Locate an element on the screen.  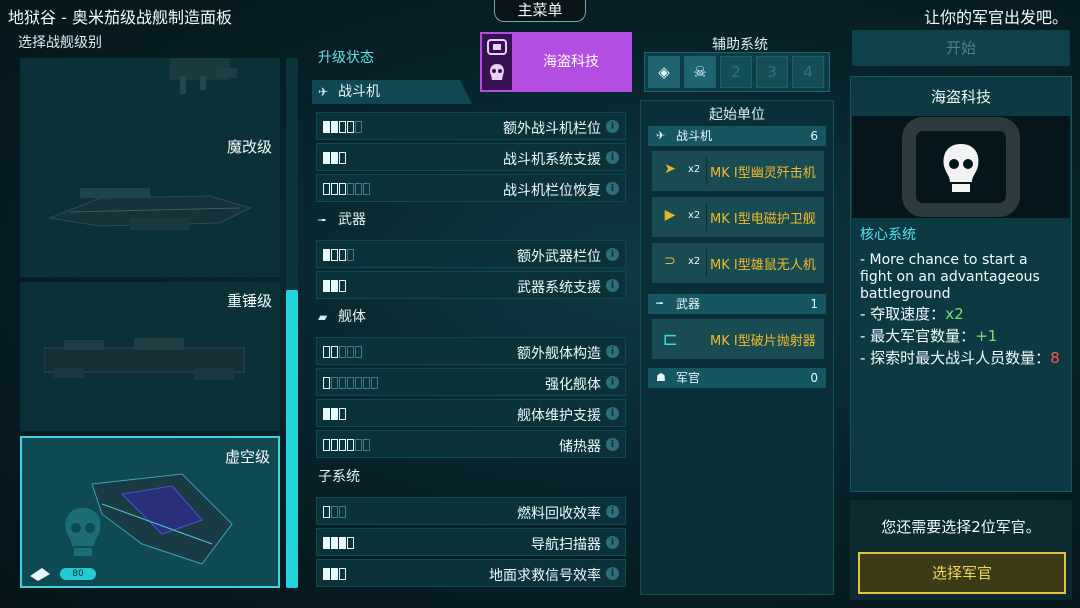
group-count: 0 is located at coordinates (814, 378).